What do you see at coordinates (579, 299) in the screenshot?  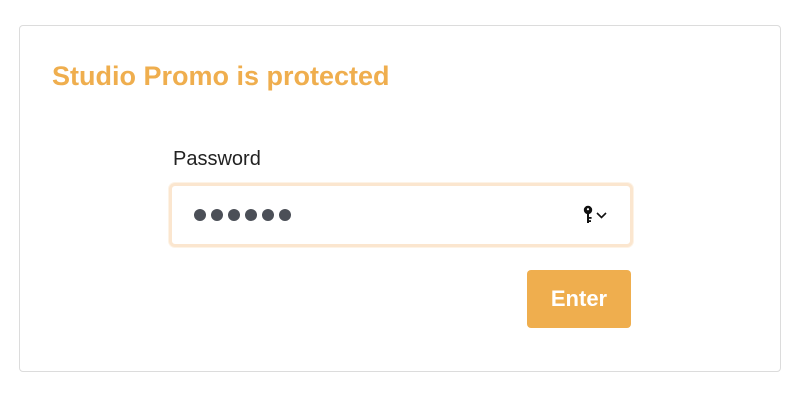 I see `enter-button: Enter` at bounding box center [579, 299].